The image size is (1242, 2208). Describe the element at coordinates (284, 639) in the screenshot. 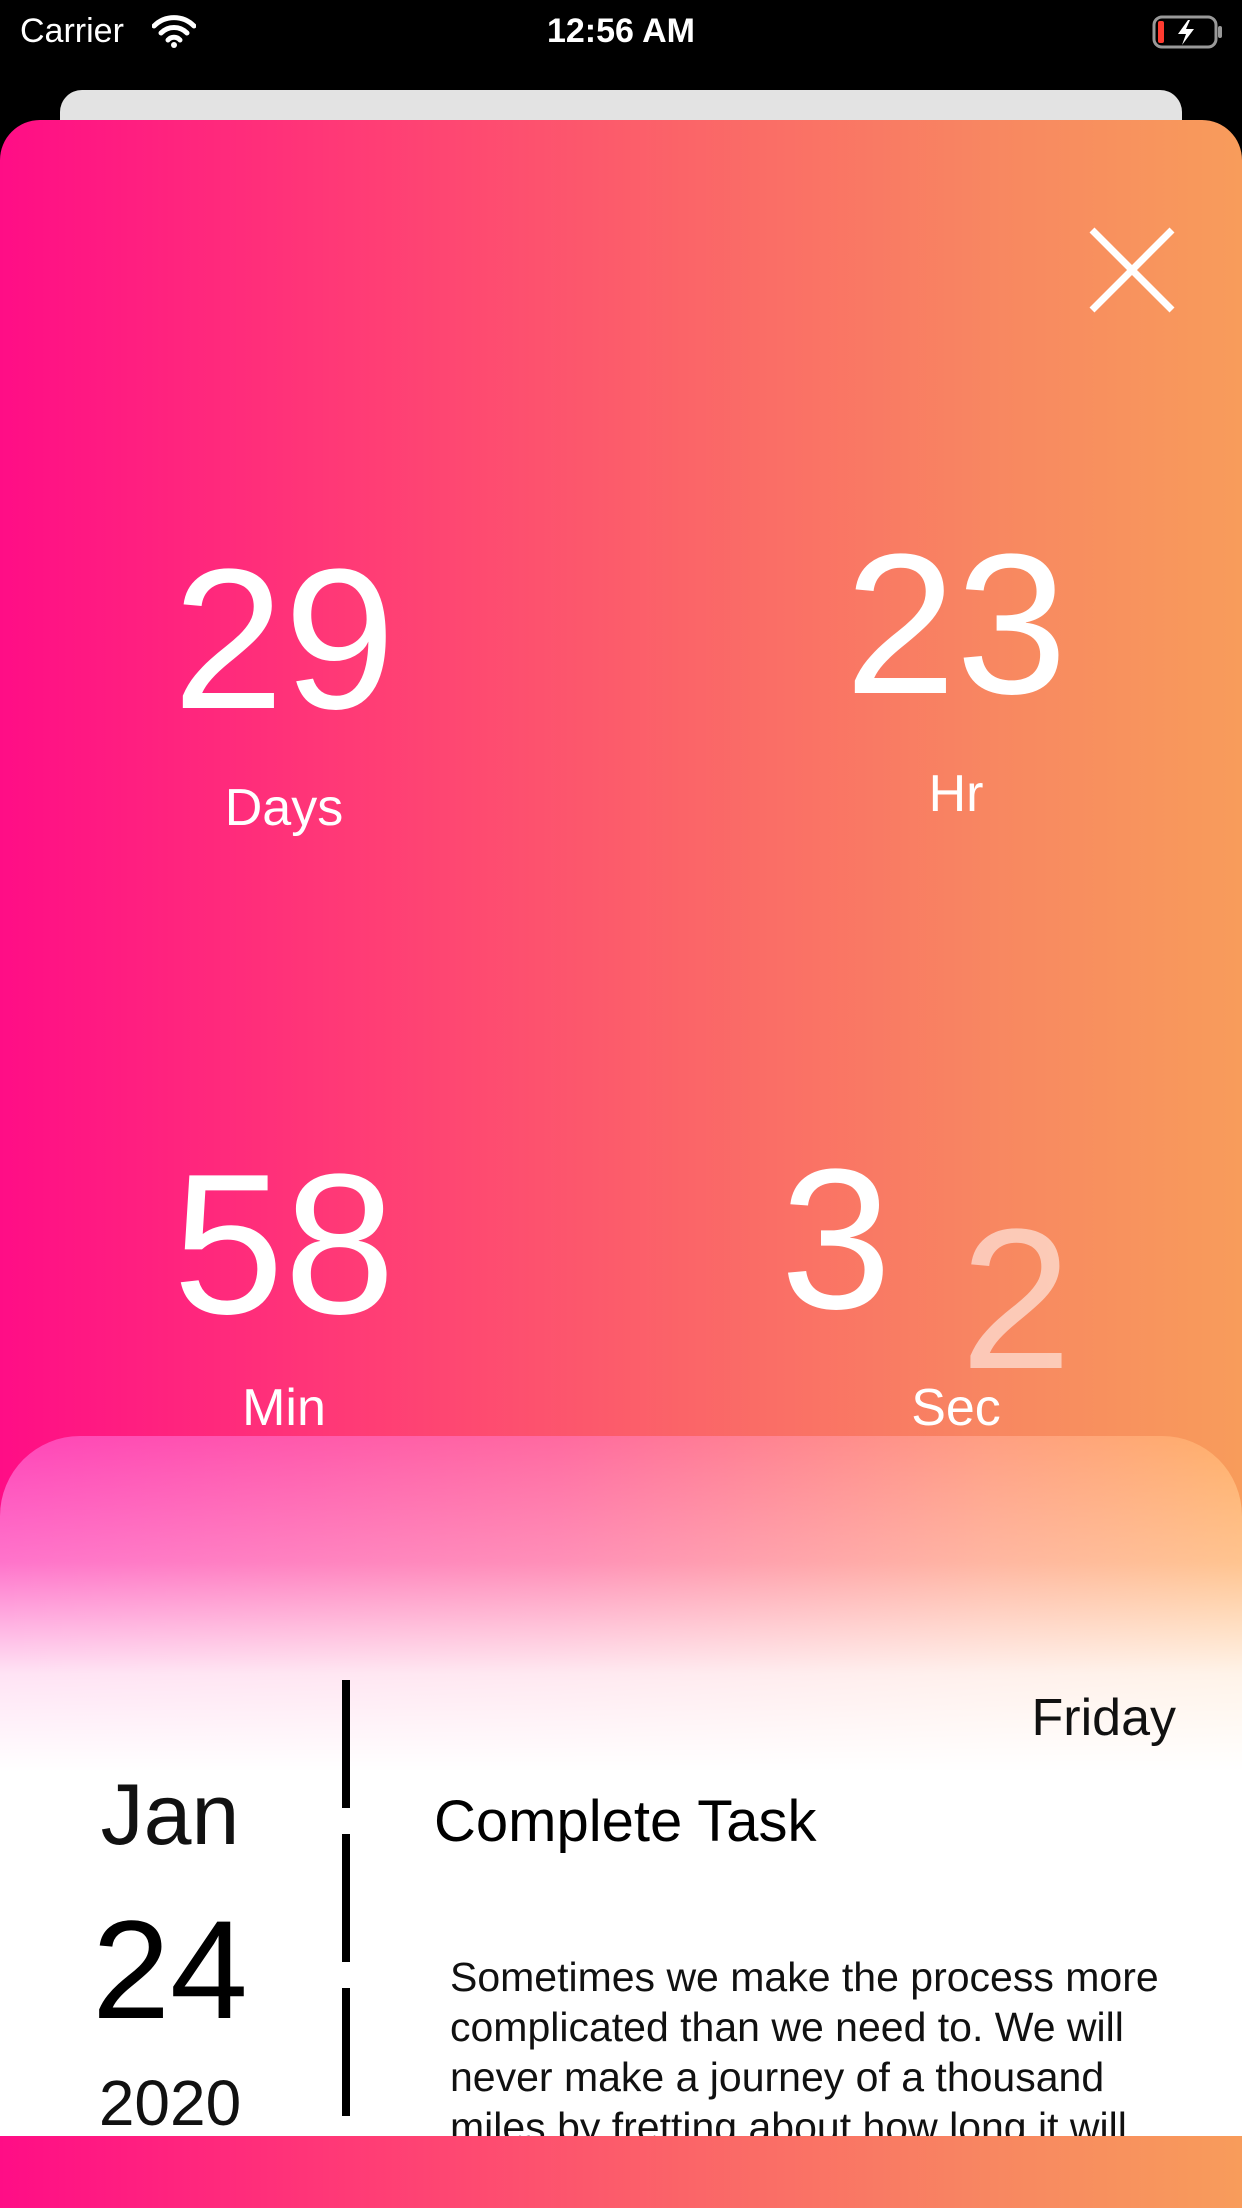

I see `days-value: 29` at that location.